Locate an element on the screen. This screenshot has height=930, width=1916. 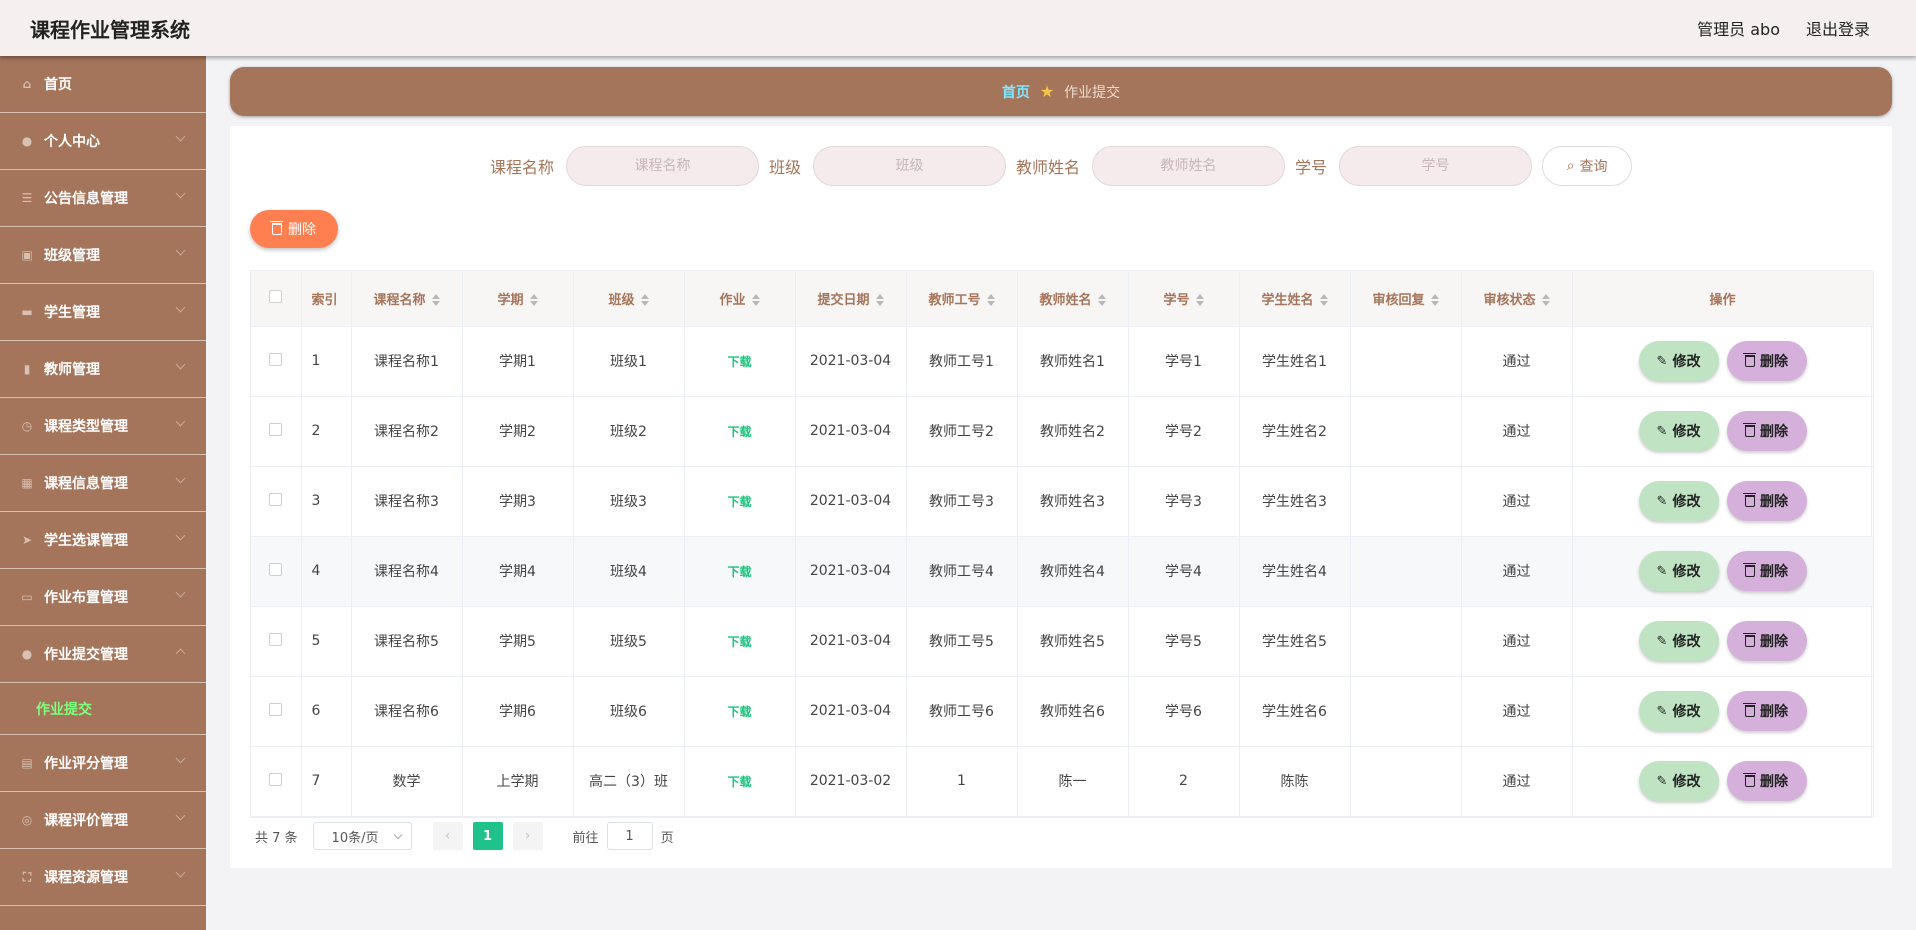
breadcrumb-home: 首页 is located at coordinates (1016, 92).